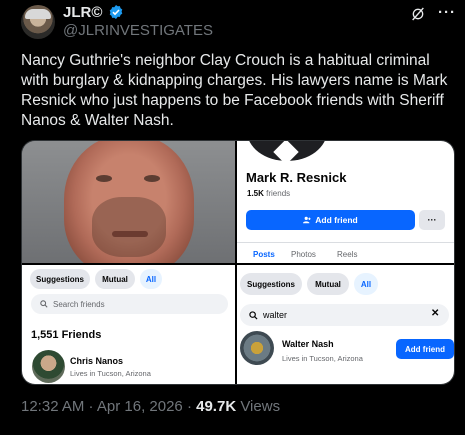 This screenshot has height=435, width=465. Describe the element at coordinates (82, 12) in the screenshot. I see `author-name: JLR©` at that location.